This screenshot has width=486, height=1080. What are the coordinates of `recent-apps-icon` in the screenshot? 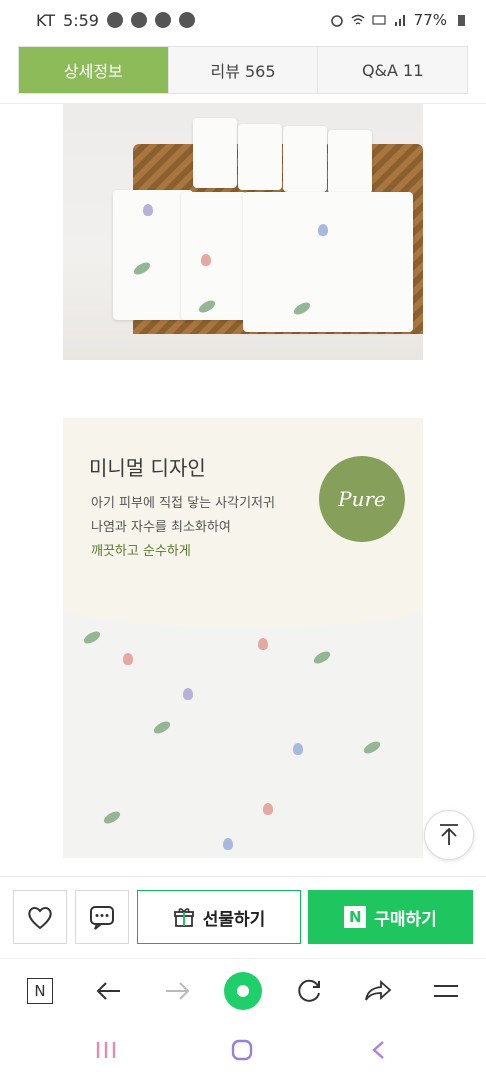 It's located at (106, 1050).